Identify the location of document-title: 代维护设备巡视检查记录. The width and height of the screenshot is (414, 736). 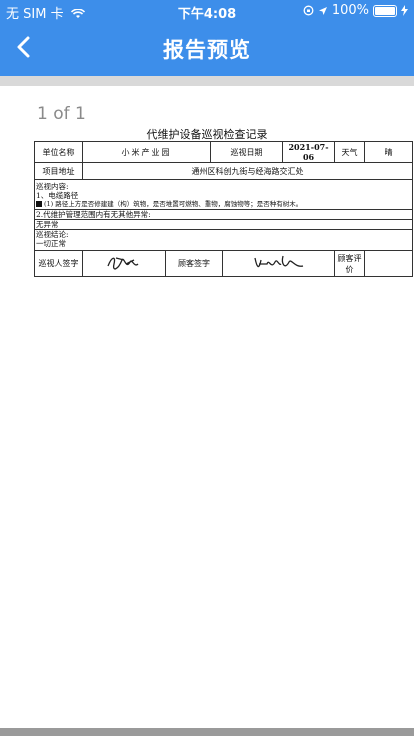
(207, 134).